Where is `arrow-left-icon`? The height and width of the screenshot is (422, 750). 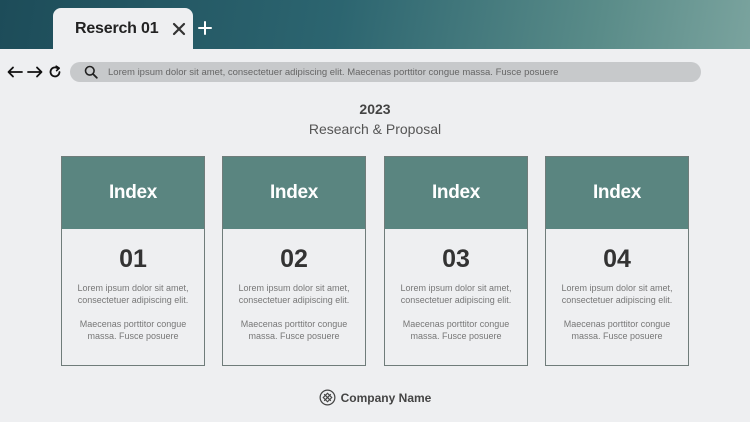 arrow-left-icon is located at coordinates (15, 72).